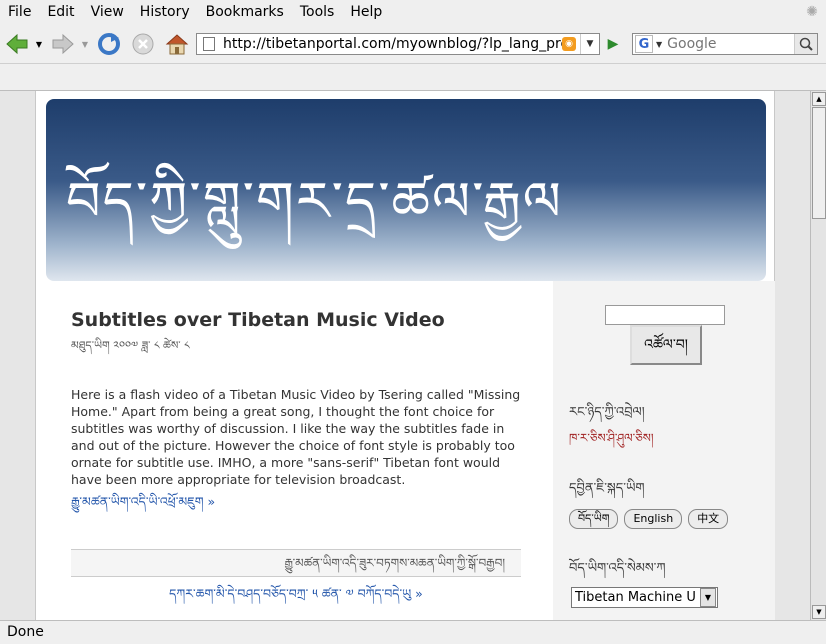  Describe the element at coordinates (413, 77) in the screenshot. I see `bookmarks-toolbar` at that location.